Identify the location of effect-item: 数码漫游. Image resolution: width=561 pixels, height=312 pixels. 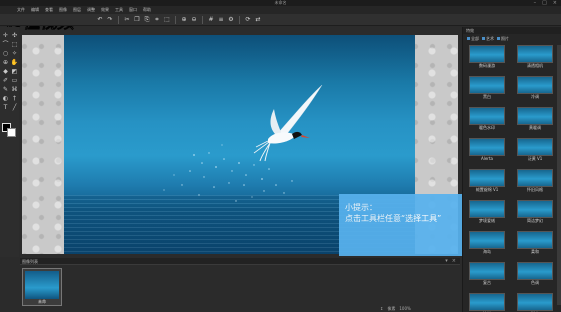
(487, 57).